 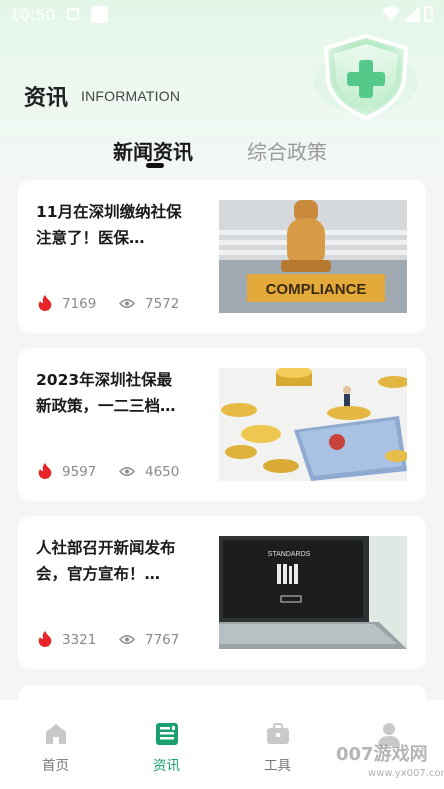 I want to click on watermark-url: www.yx007.com, so click(x=406, y=773).